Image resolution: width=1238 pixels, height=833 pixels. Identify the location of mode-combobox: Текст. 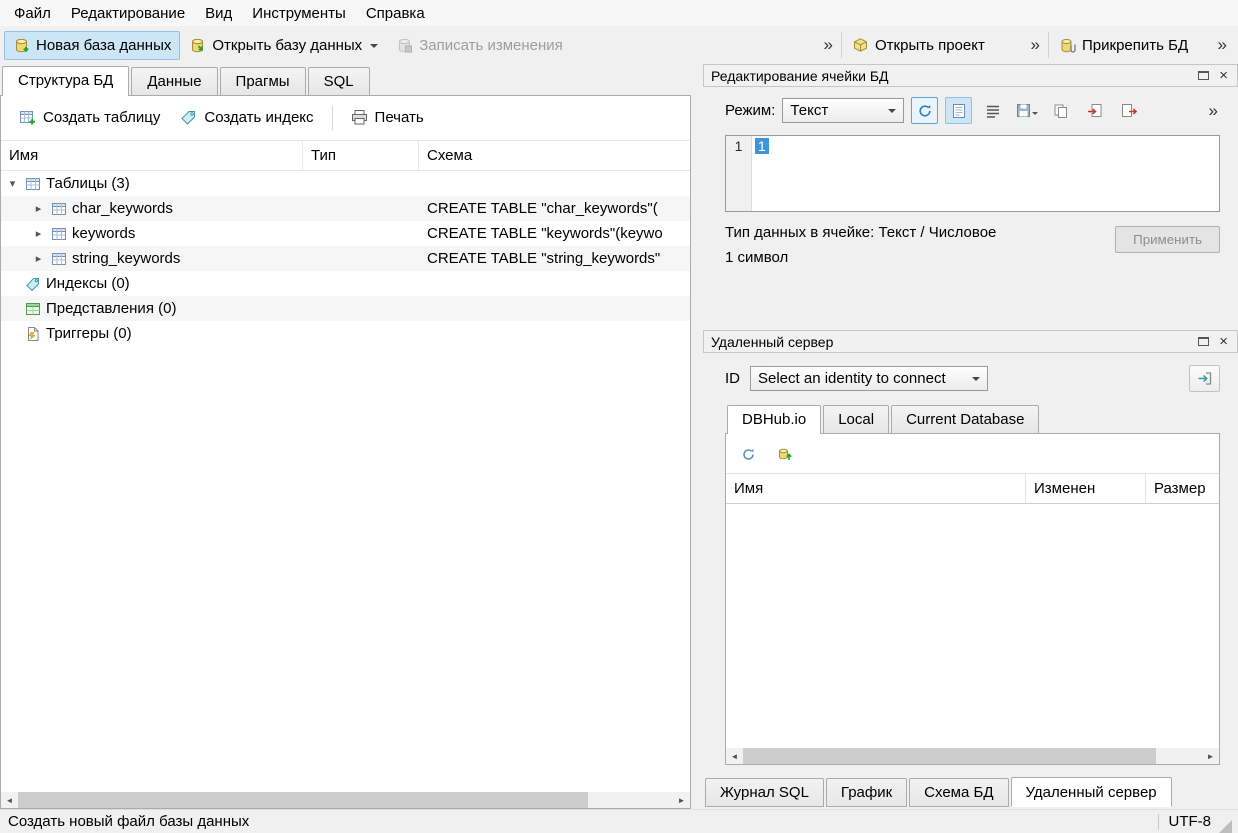
(843, 110).